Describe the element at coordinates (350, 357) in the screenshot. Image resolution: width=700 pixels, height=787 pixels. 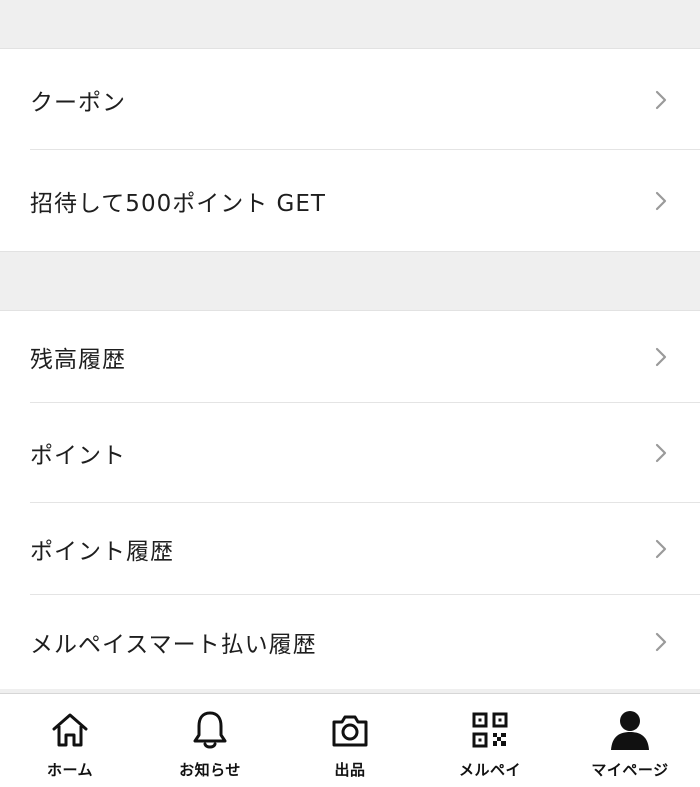
I see `menu-item-balance-history: 残高履歴` at that location.